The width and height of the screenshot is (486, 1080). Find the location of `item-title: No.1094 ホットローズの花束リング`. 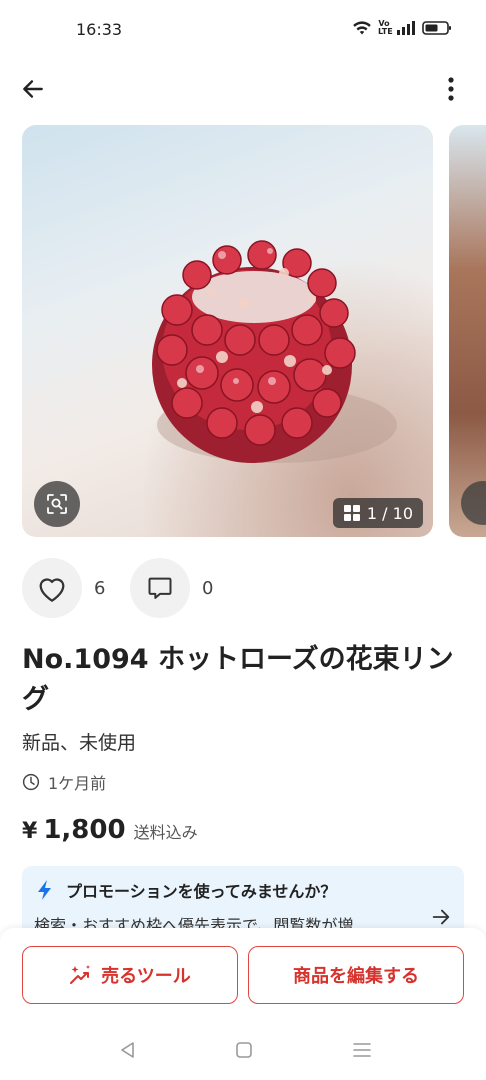

item-title: No.1094 ホットローズの花束リング is located at coordinates (238, 679).